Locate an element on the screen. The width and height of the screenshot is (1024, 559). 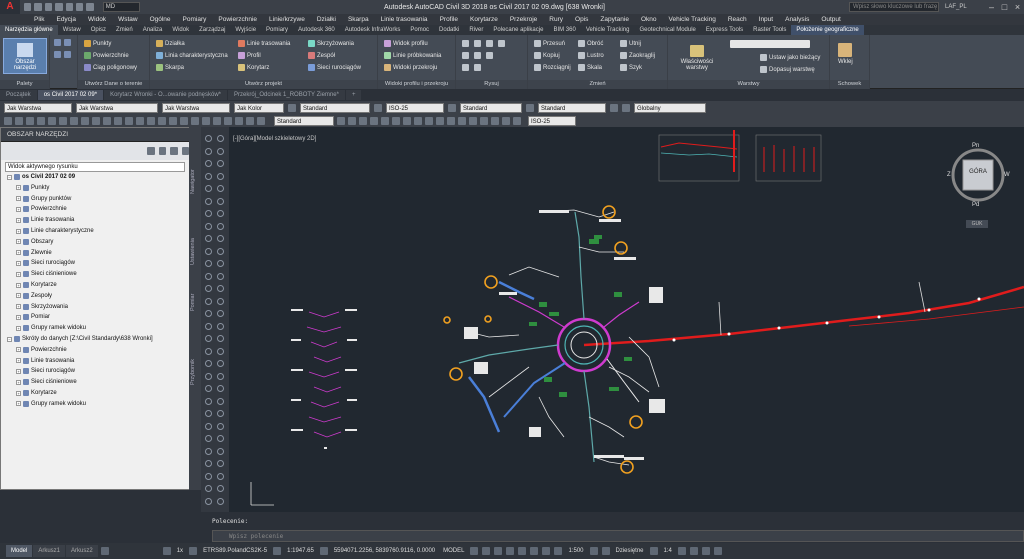
points-button: Punkty is located at coordinates (97, 43).